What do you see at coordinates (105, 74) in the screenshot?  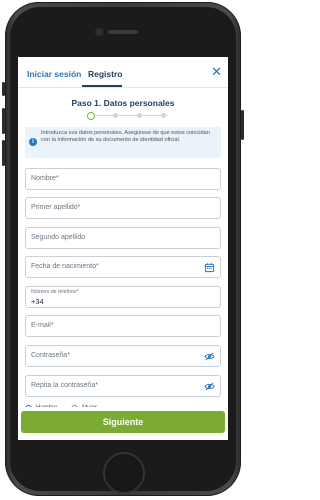 I see `tab-register: Registro` at bounding box center [105, 74].